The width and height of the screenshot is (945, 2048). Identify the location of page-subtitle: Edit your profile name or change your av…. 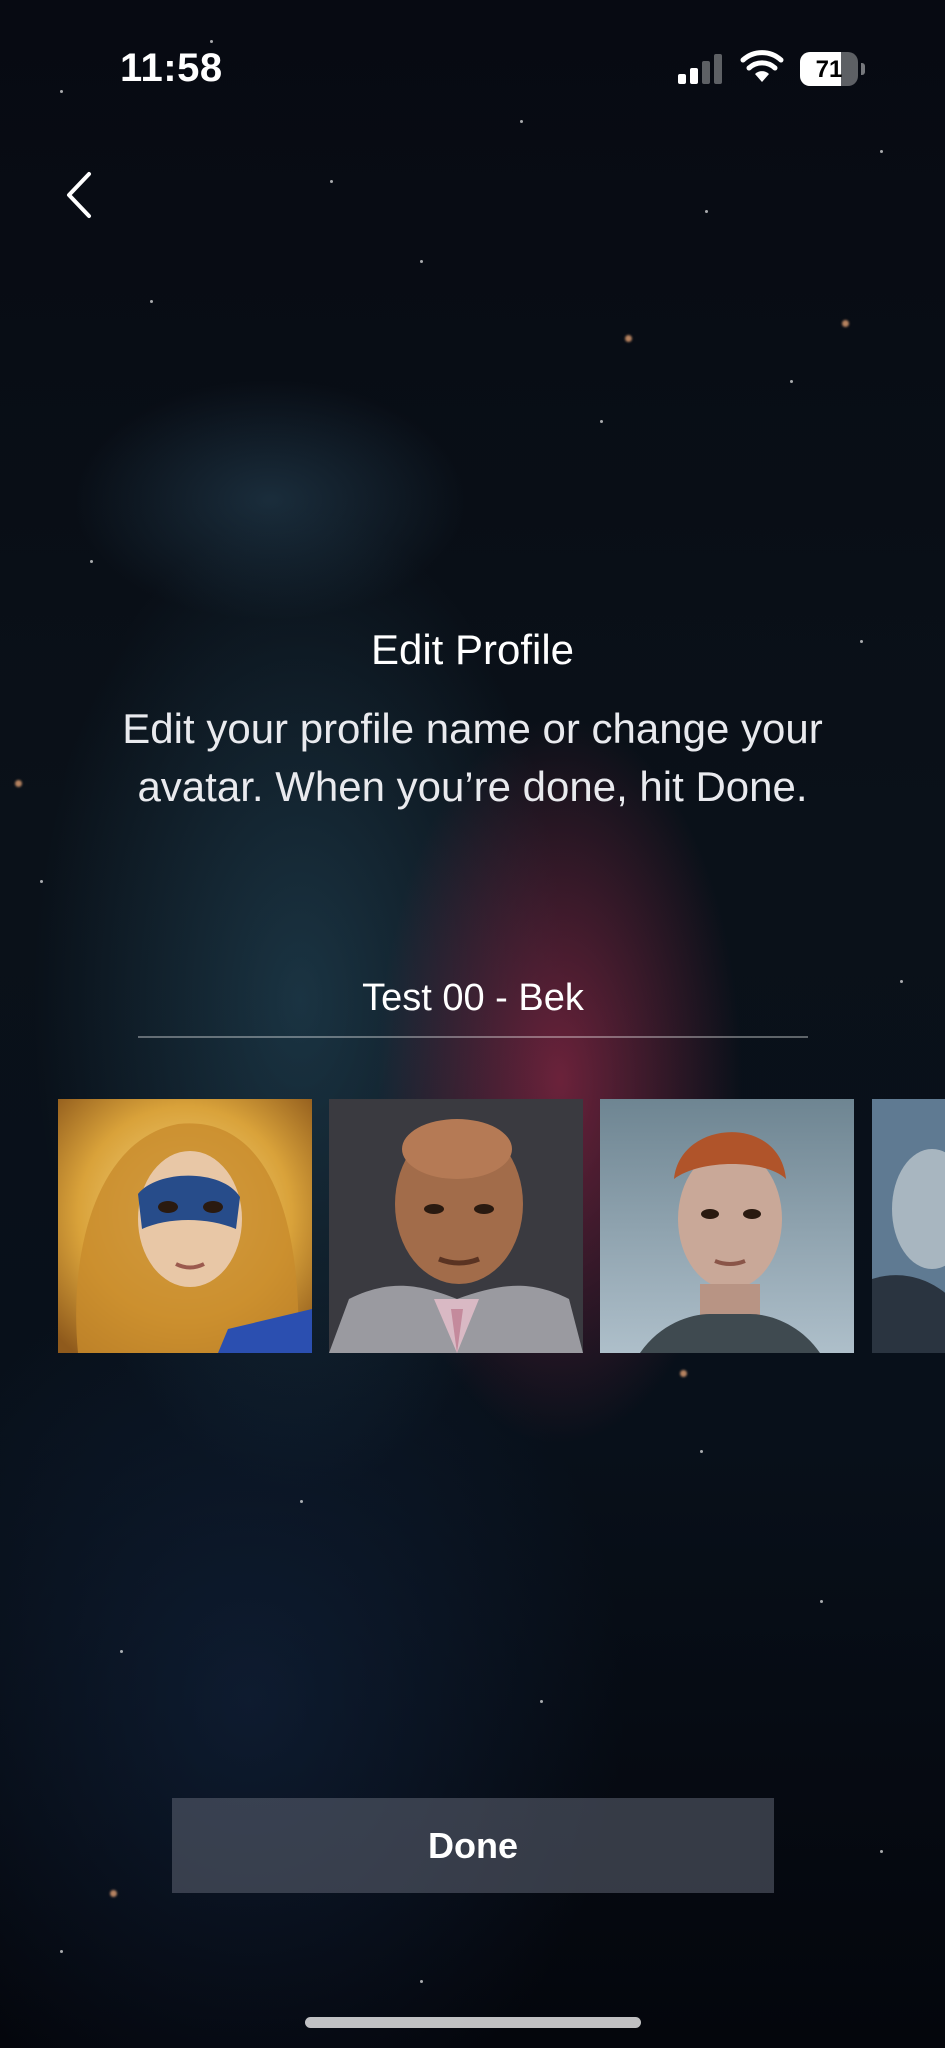
(472, 757).